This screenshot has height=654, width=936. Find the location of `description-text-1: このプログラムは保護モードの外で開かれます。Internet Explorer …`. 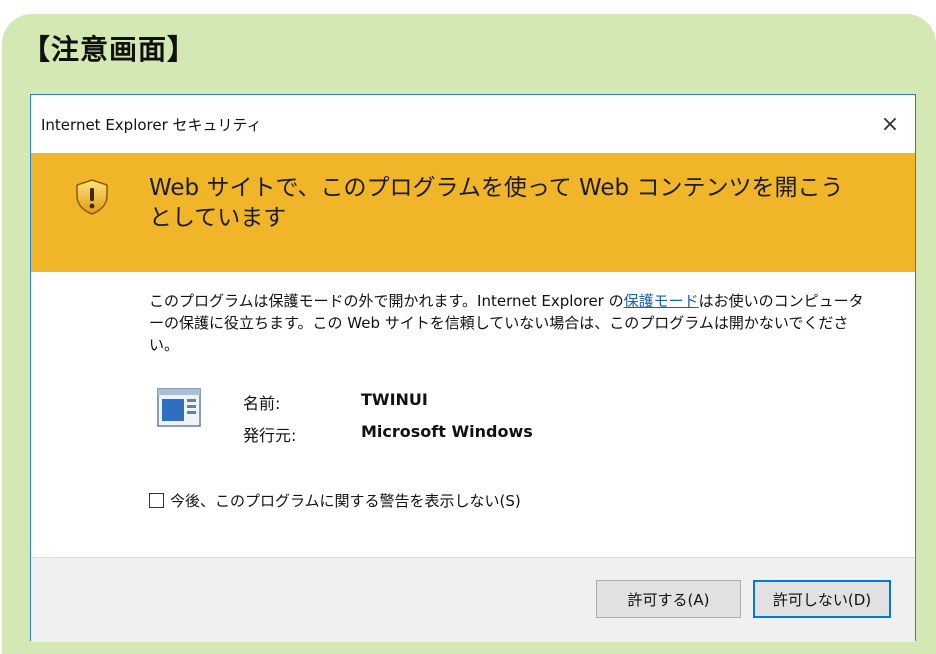

description-text-1: このプログラムは保護モードの外で開かれます。Internet Explorer … is located at coordinates (386, 301).